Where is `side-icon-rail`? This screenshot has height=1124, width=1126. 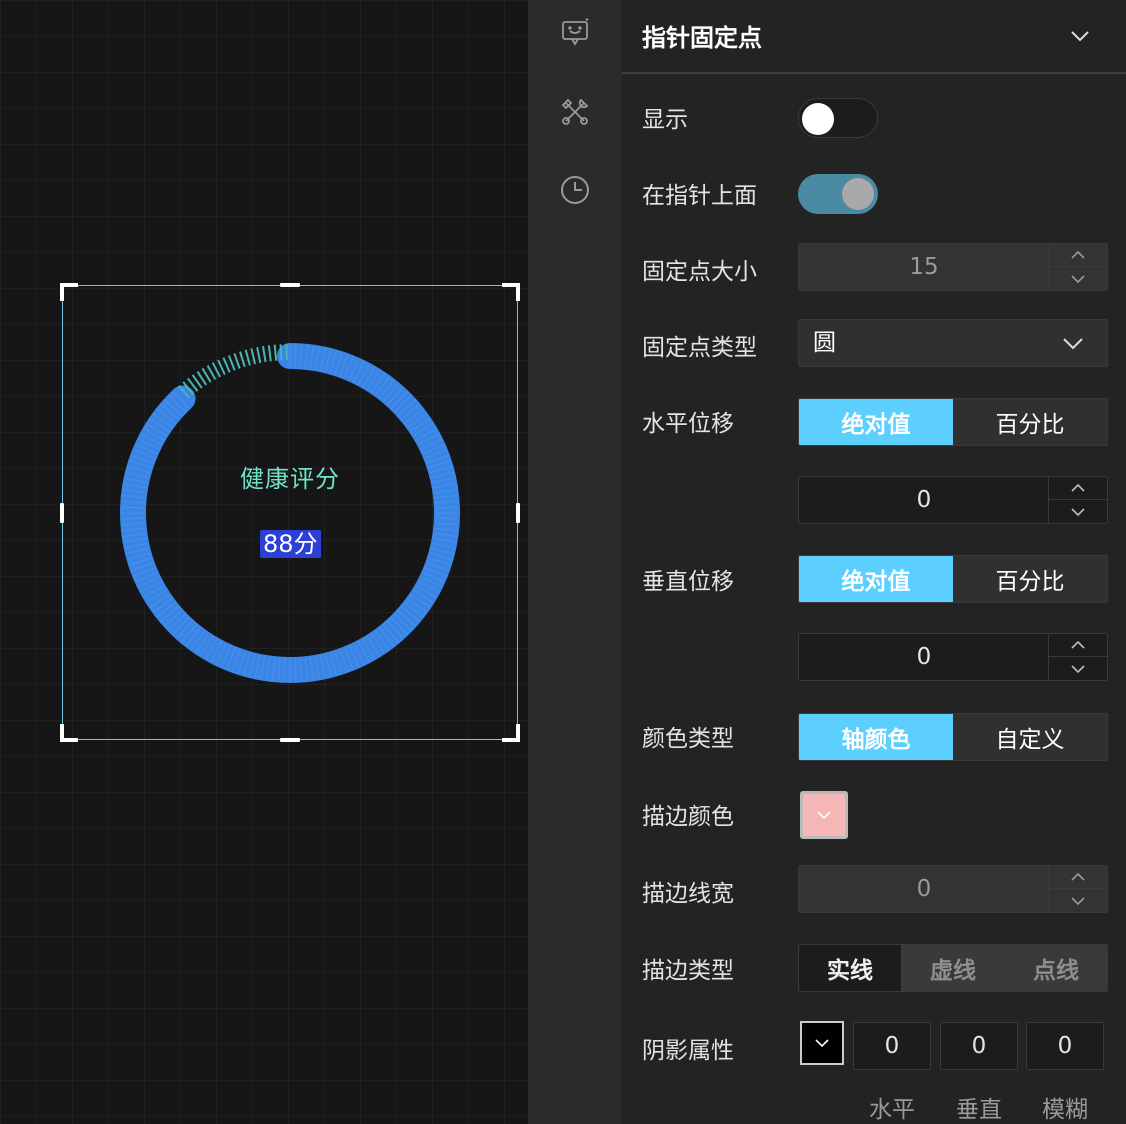
side-icon-rail is located at coordinates (575, 562).